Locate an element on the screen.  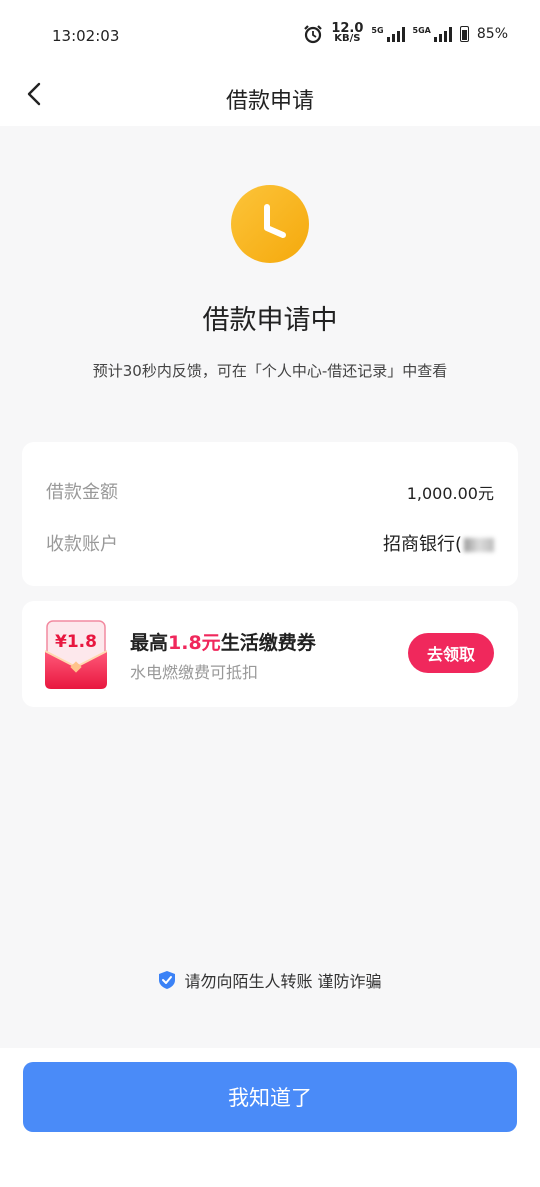
bottom-bar: 我知道了 is located at coordinates (270, 1117).